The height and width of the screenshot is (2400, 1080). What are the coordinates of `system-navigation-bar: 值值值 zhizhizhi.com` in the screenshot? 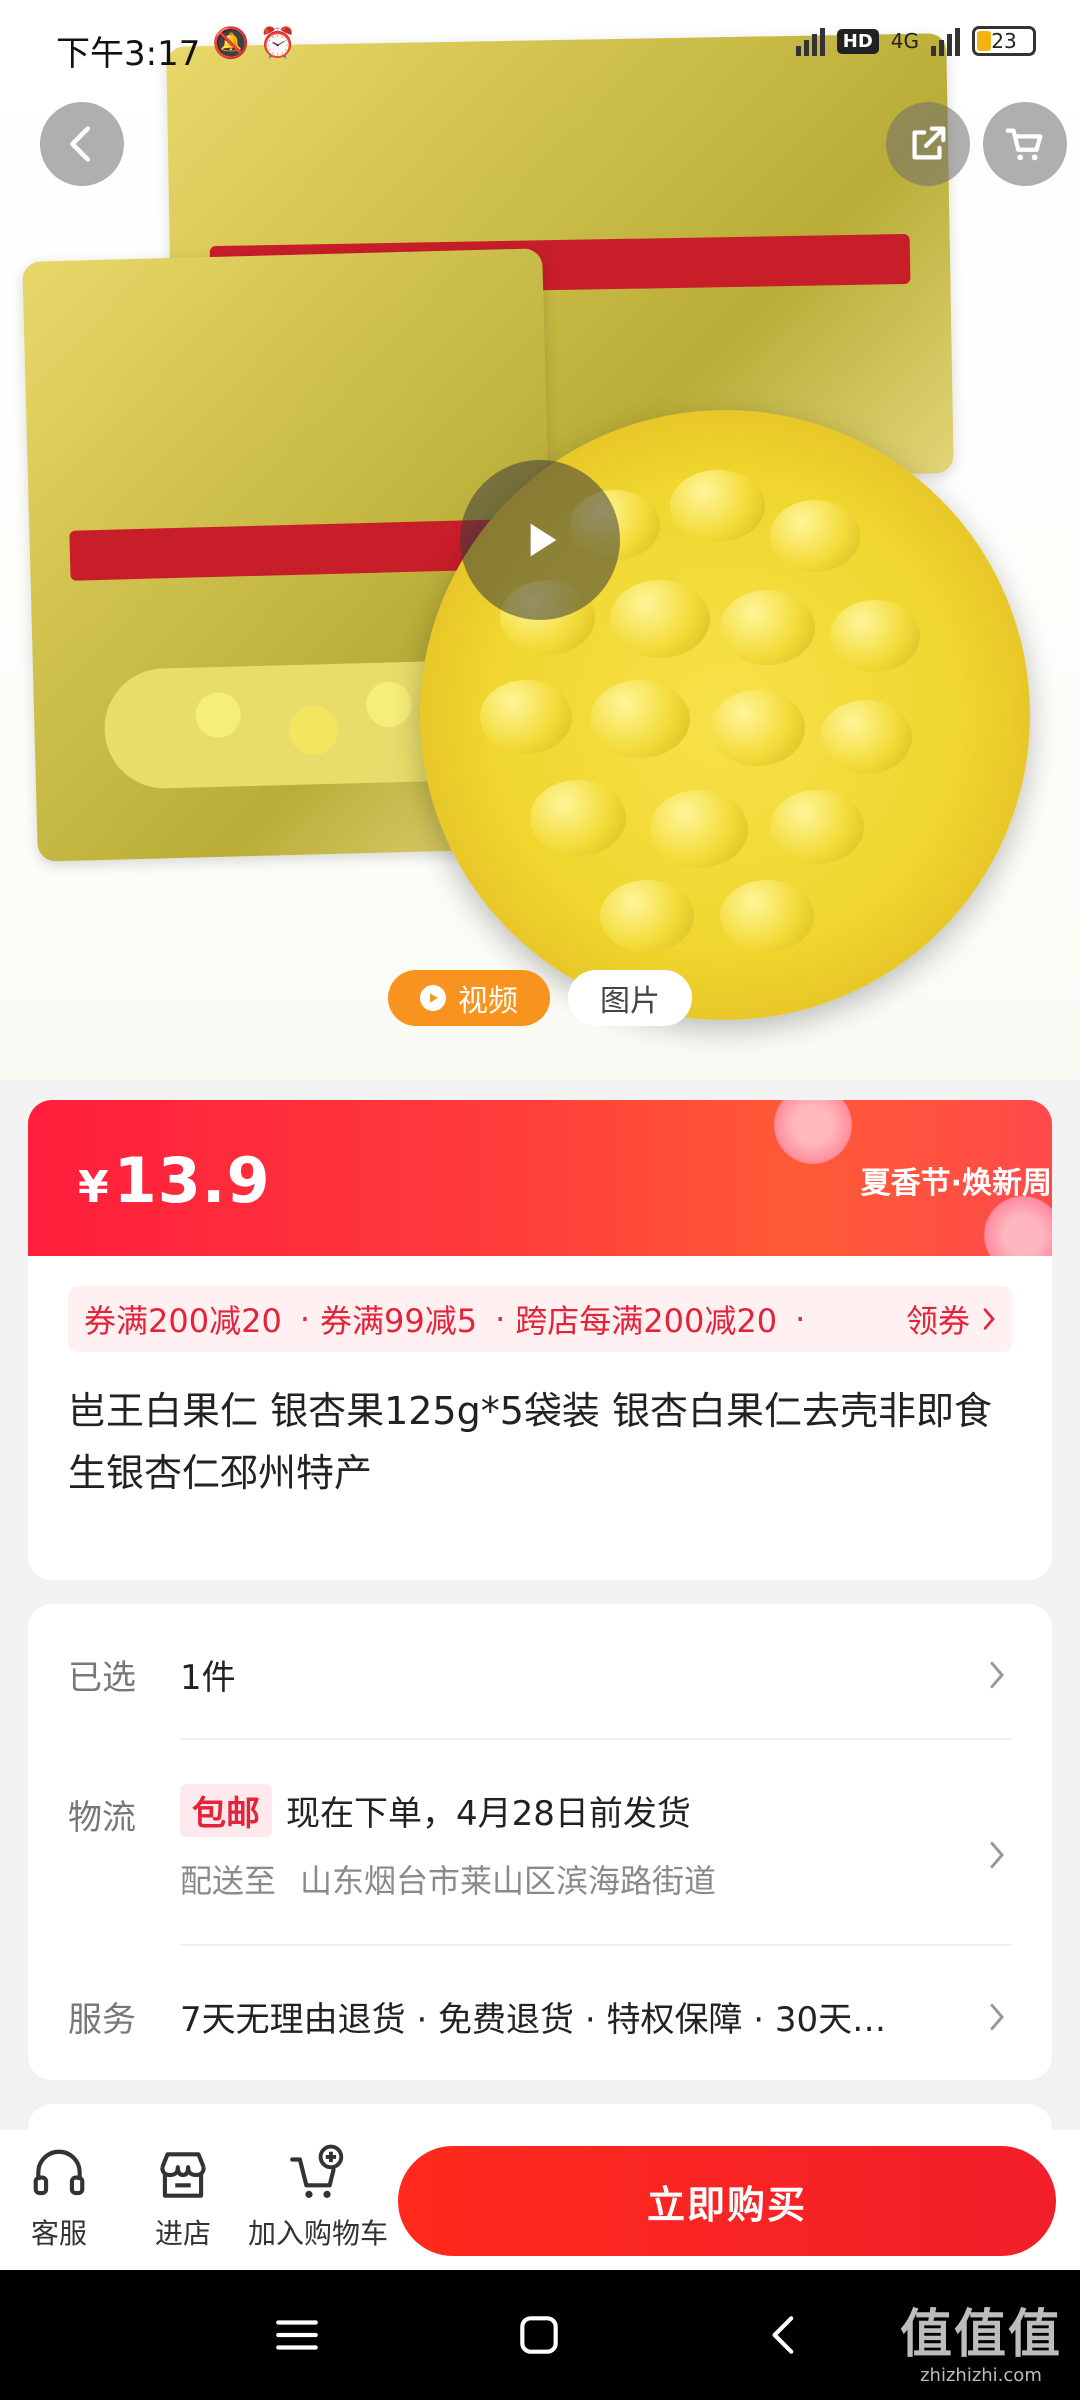 It's located at (540, 2335).